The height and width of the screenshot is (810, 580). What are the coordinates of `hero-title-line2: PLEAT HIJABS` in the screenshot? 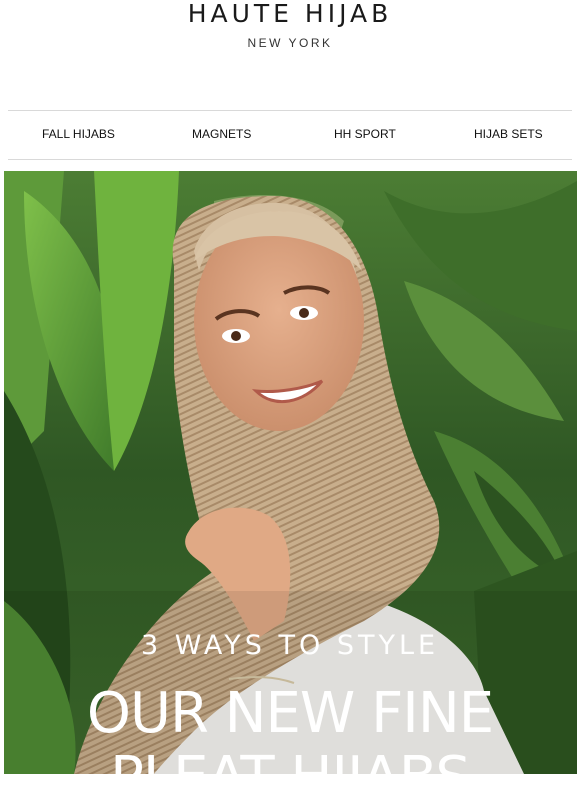 It's located at (290, 777).